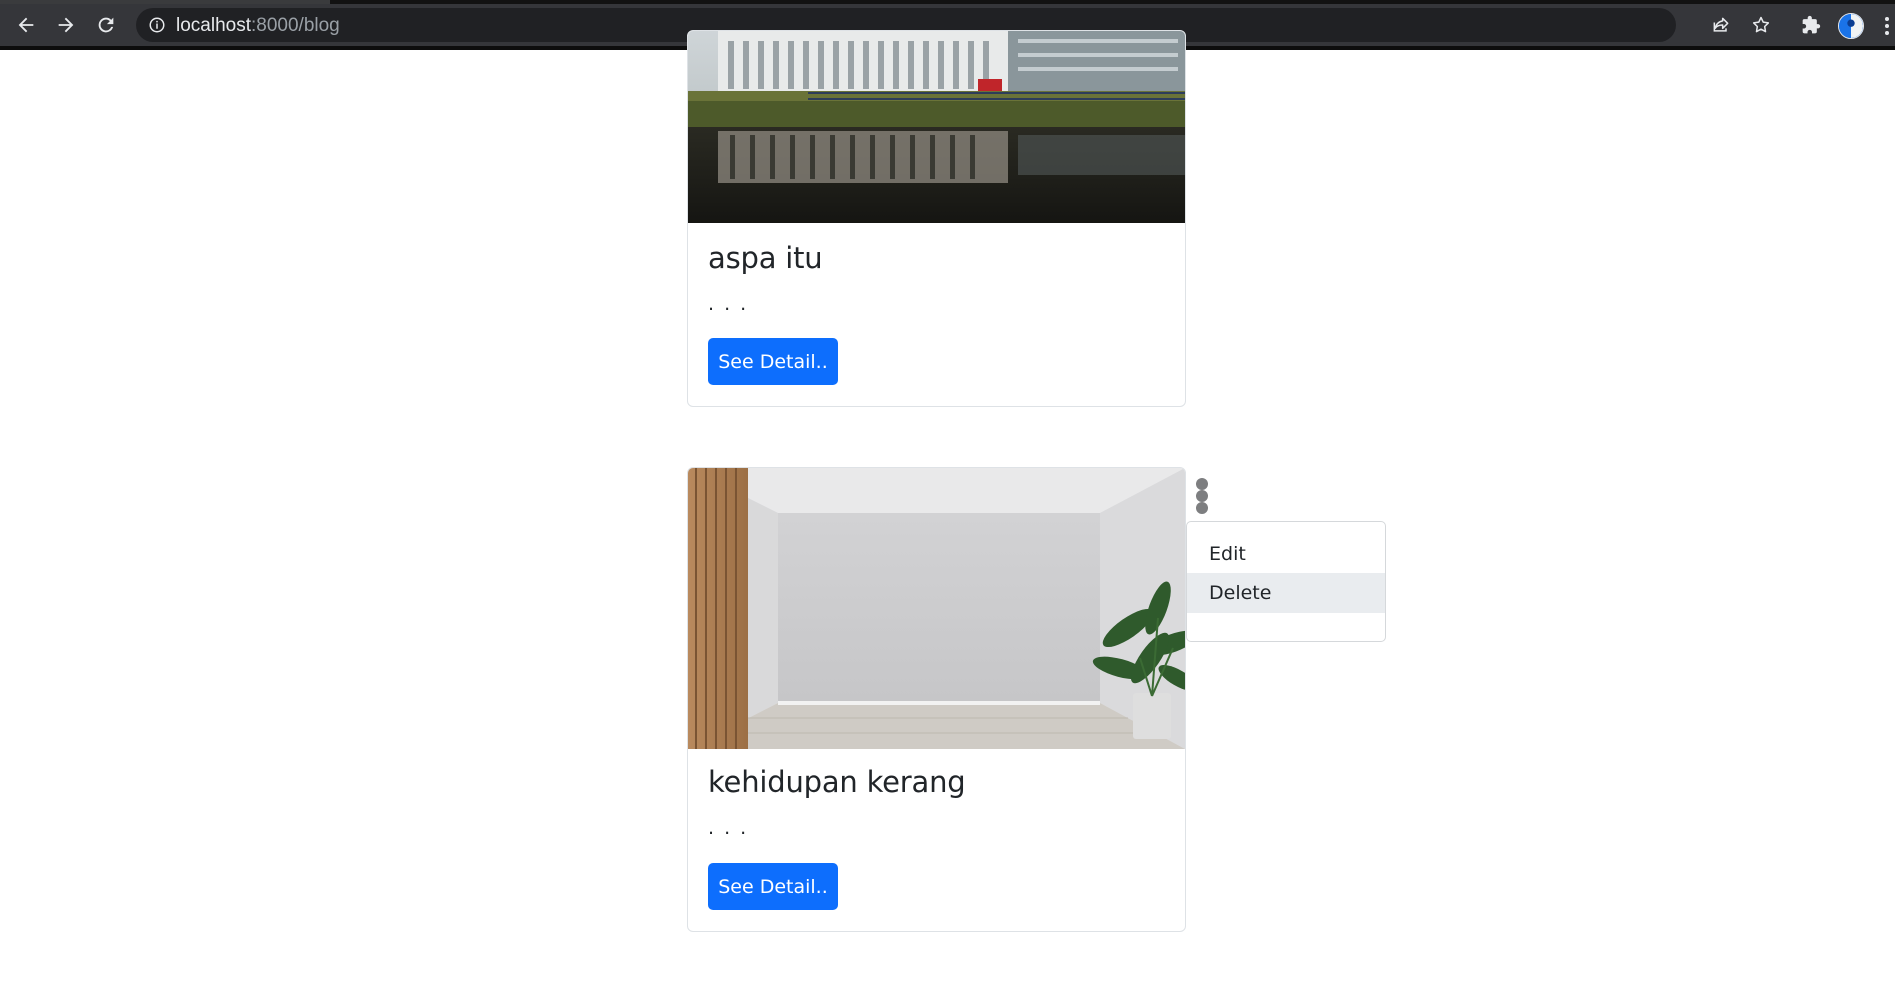 Image resolution: width=1895 pixels, height=990 pixels. What do you see at coordinates (936, 608) in the screenshot?
I see `card-image-room` at bounding box center [936, 608].